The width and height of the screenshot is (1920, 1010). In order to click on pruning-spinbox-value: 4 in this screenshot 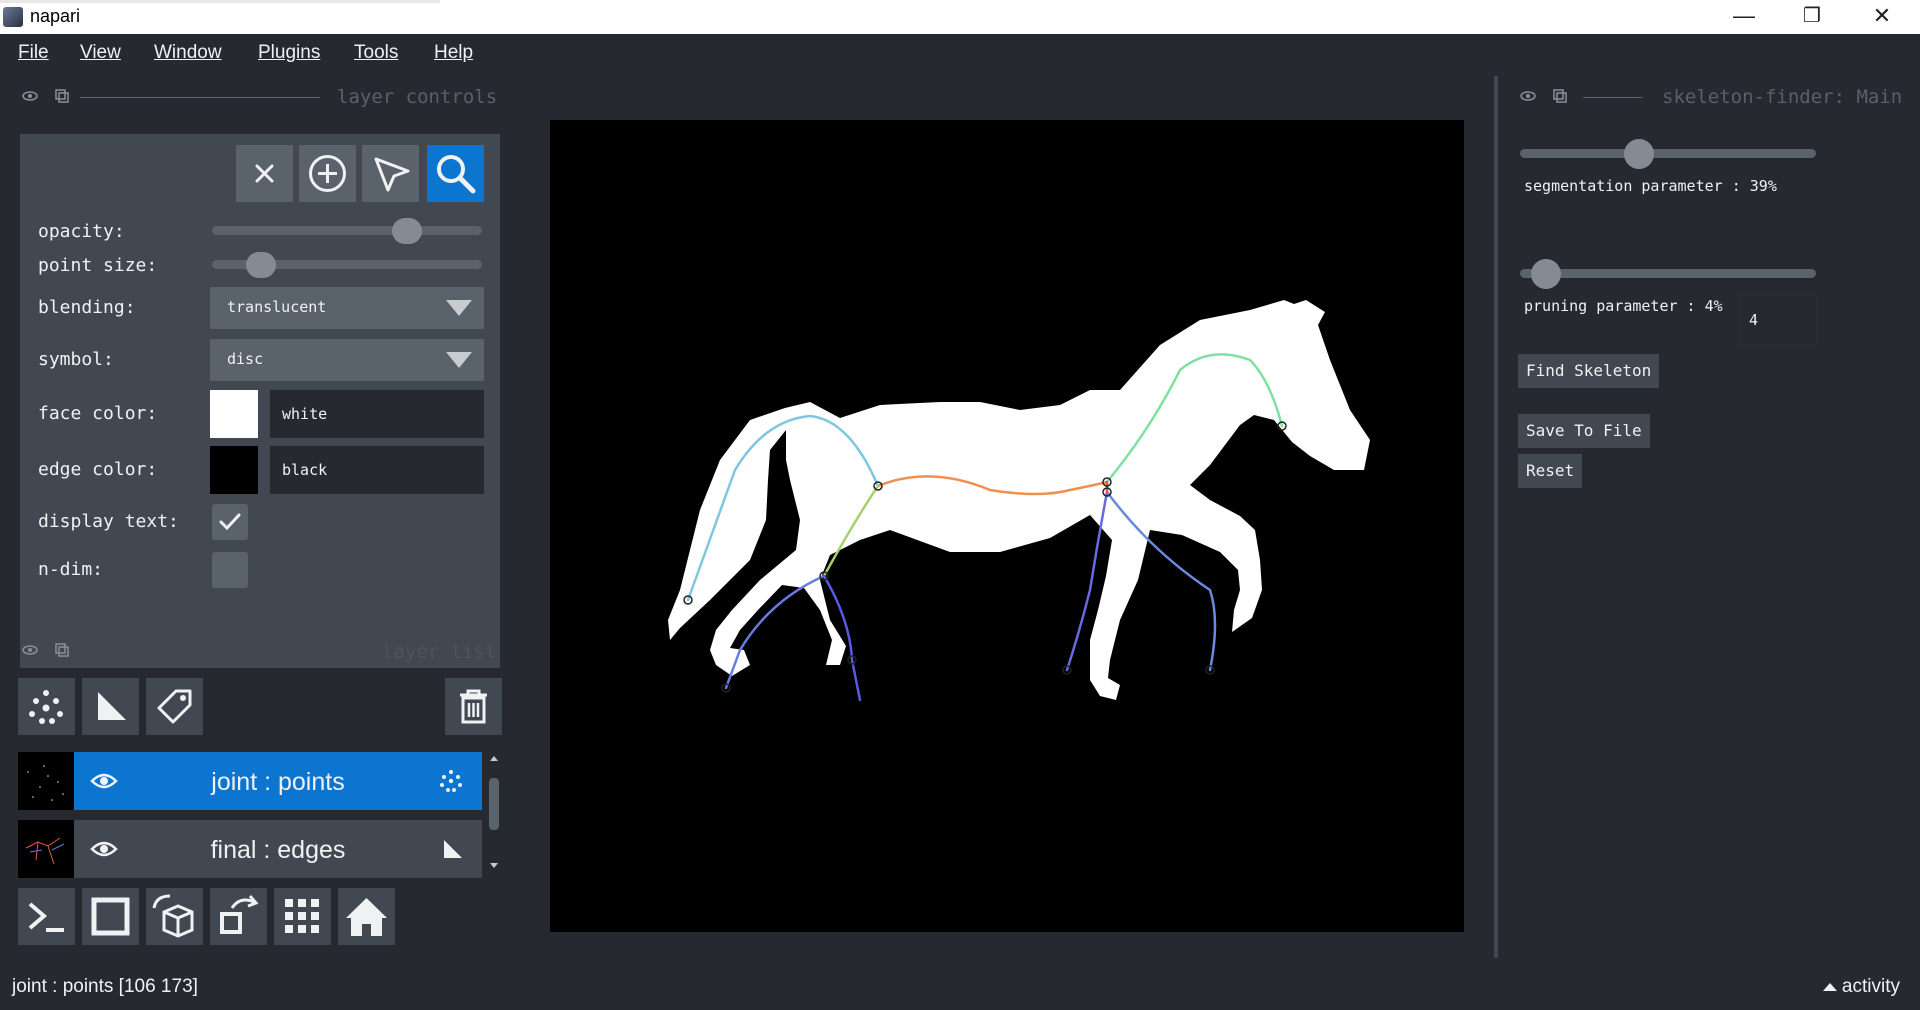, I will do `click(1754, 320)`.